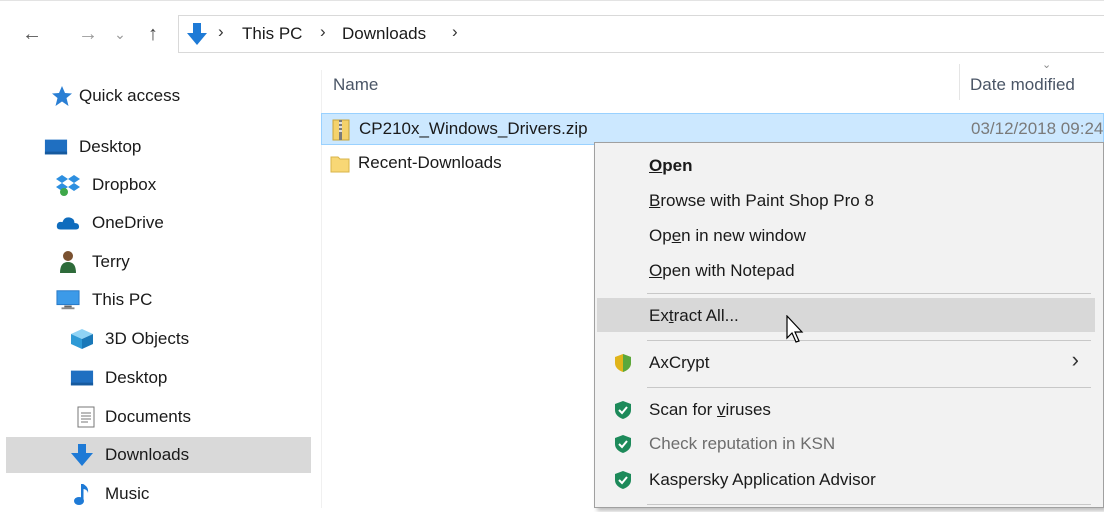 Image resolution: width=1104 pixels, height=512 pixels. I want to click on sidebar-item-label: Dropbox, so click(124, 184).